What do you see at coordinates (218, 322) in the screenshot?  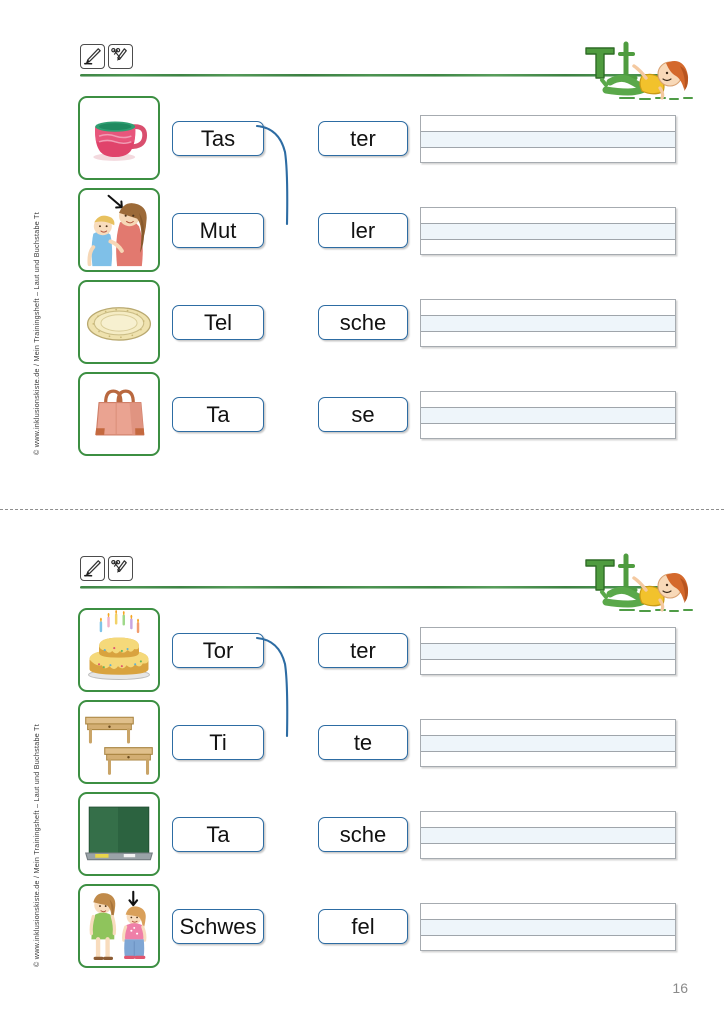 I see `syllable-box-left: Tel` at bounding box center [218, 322].